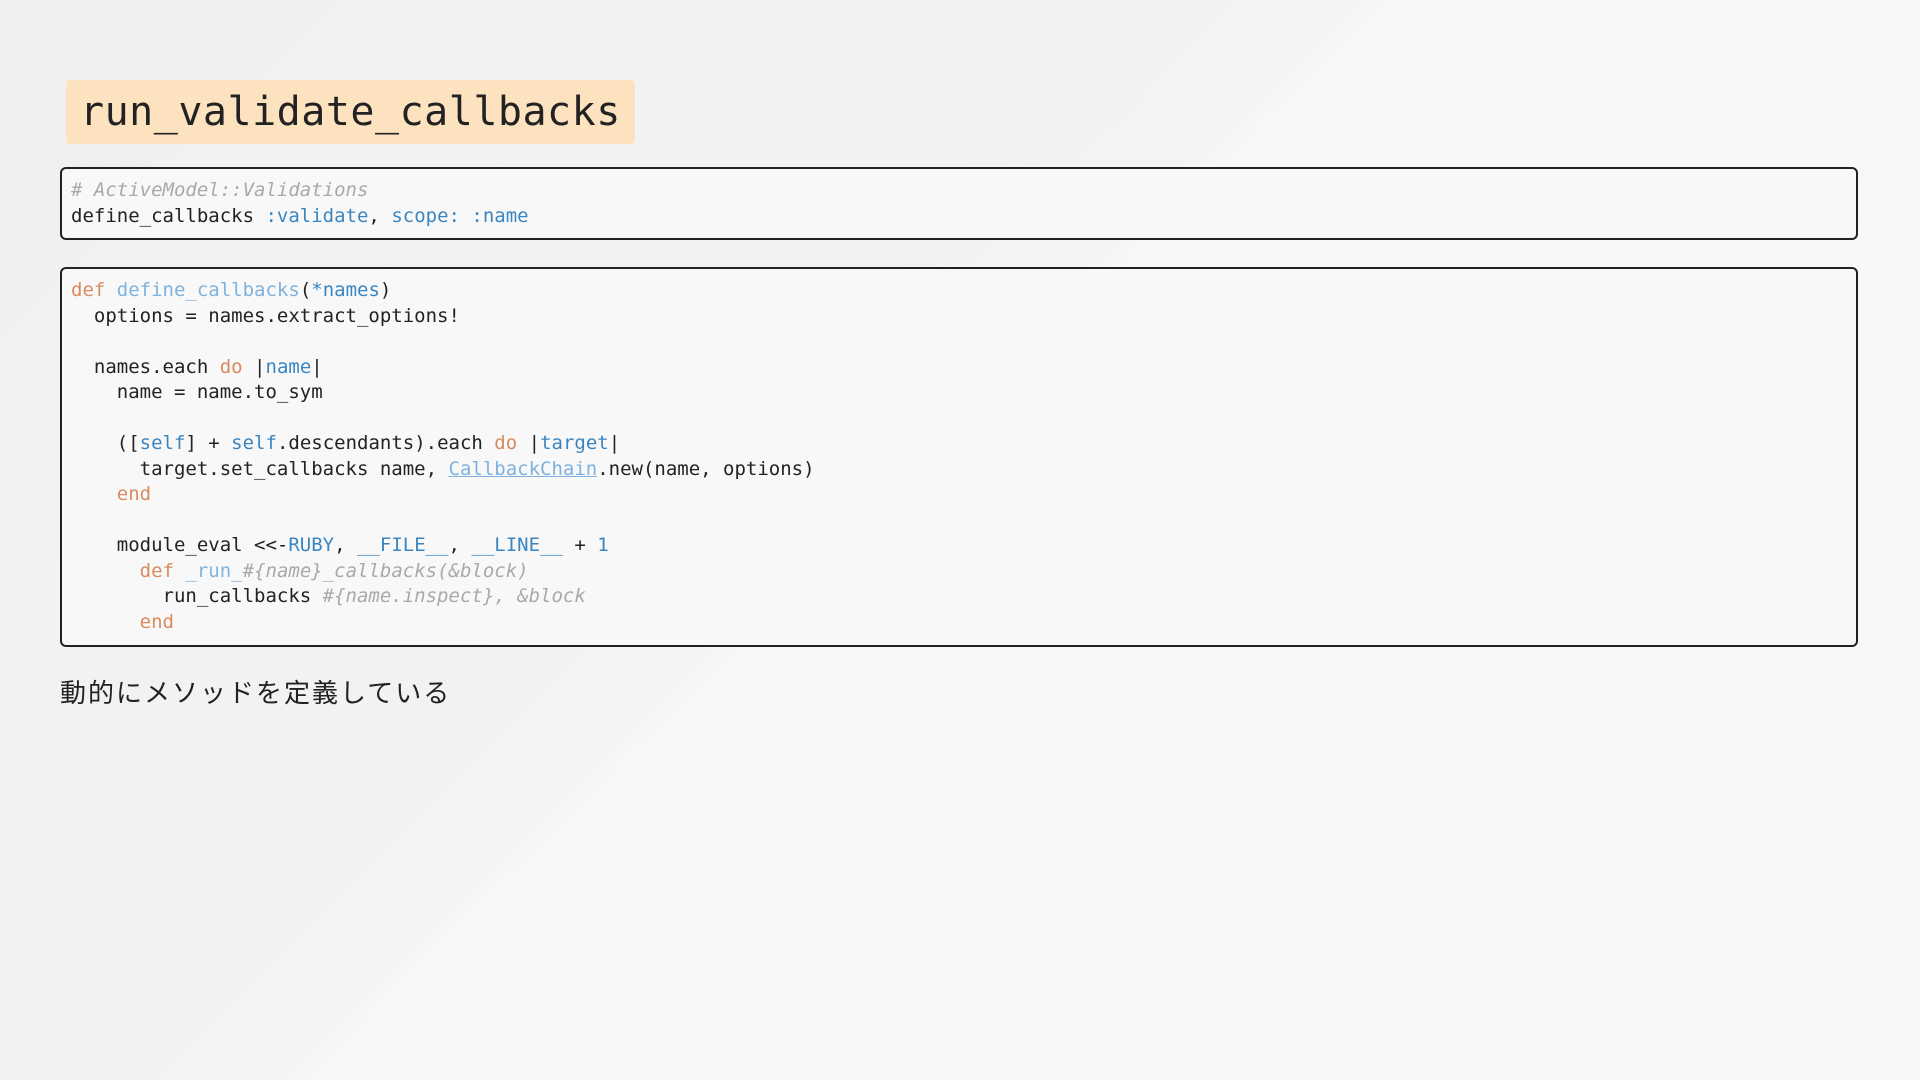  What do you see at coordinates (317, 215) in the screenshot?
I see `code-token: :validate` at bounding box center [317, 215].